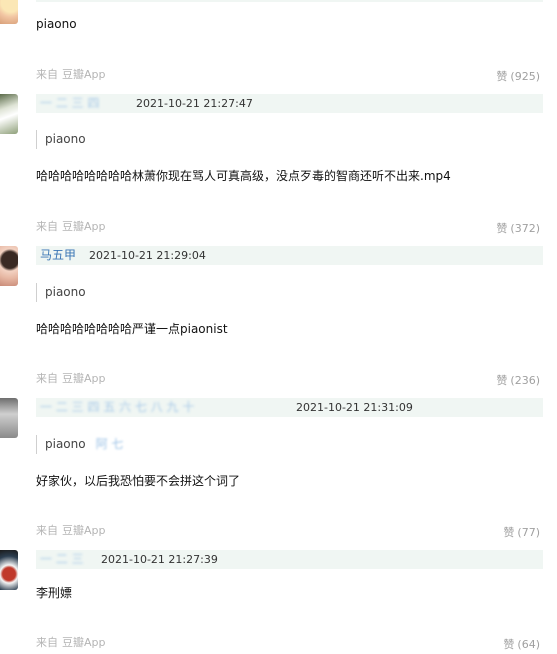 The height and width of the screenshot is (654, 557). Describe the element at coordinates (288, 228) in the screenshot. I see `comment-footer: 来自 豆瓣App 赞 (372)` at that location.